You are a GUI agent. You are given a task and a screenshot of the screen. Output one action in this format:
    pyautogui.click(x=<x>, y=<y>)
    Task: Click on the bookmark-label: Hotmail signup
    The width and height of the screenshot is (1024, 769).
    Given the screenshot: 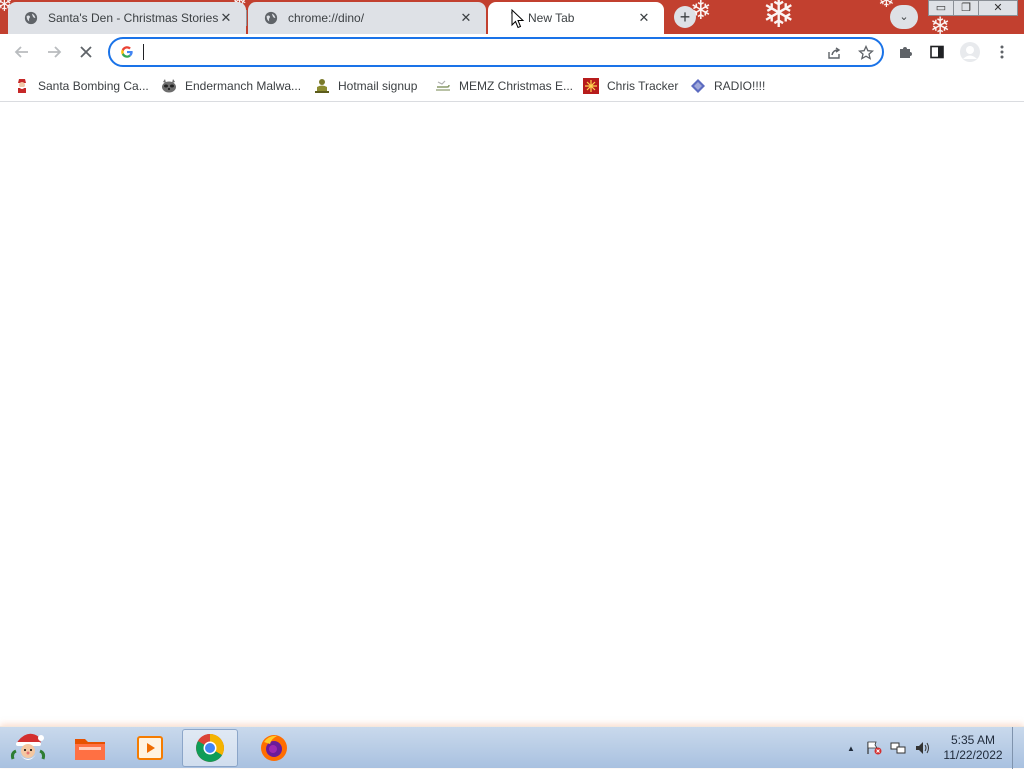 What is the action you would take?
    pyautogui.click(x=378, y=86)
    